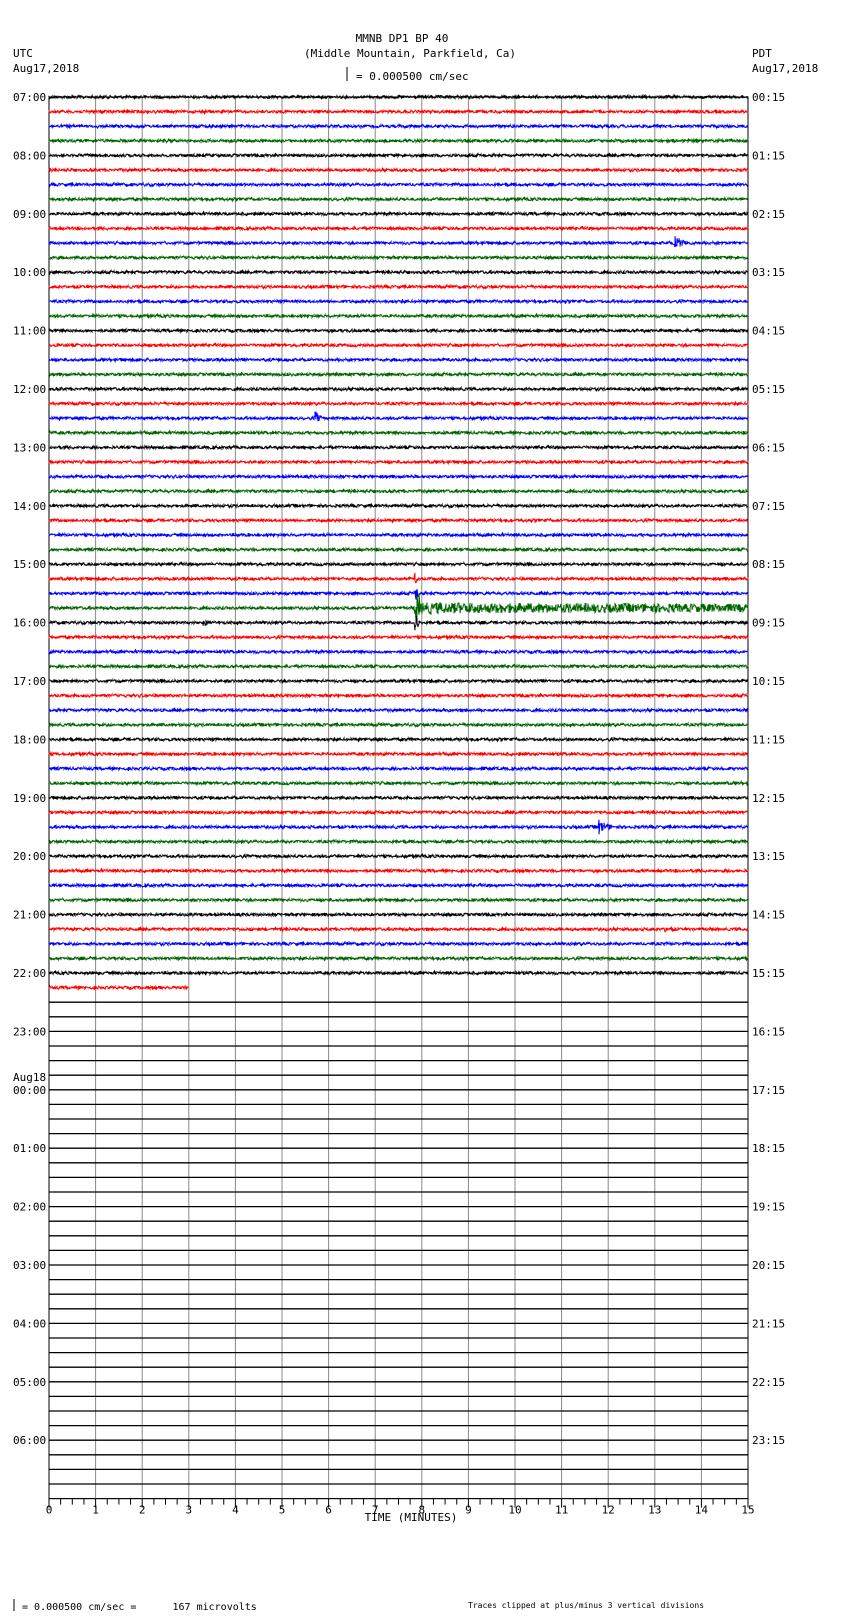  I want to click on x-tick-label: 11, so click(561, 1510).